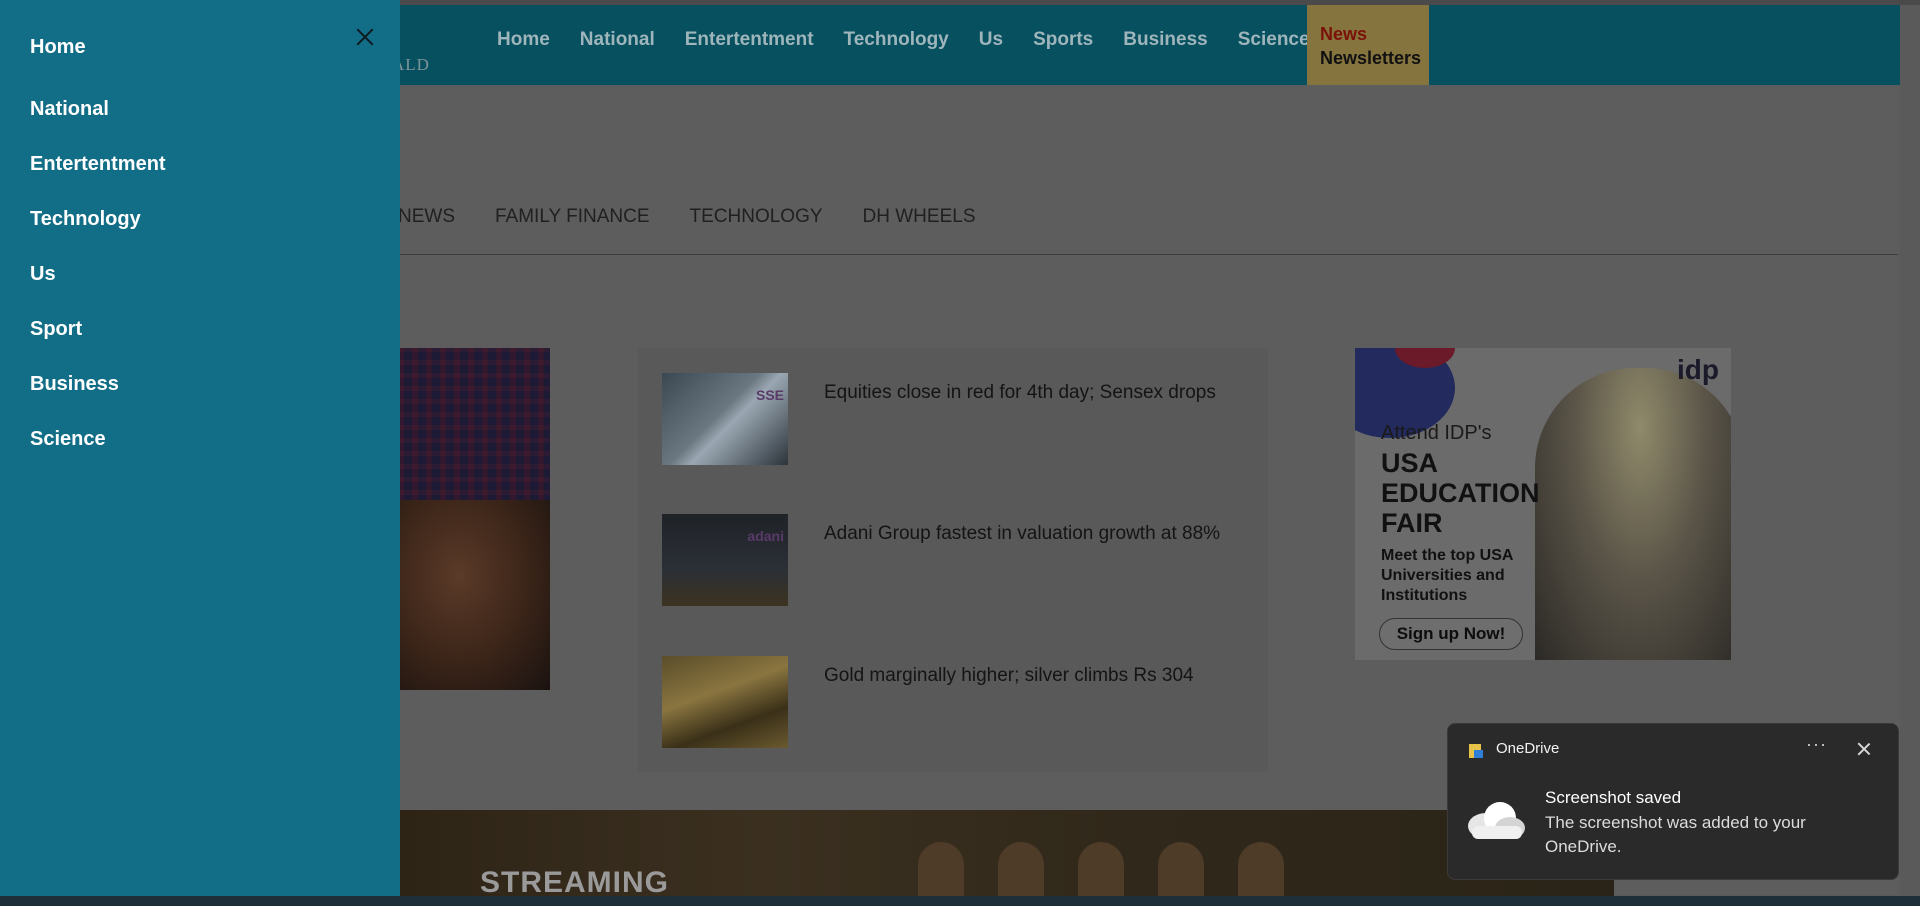 The height and width of the screenshot is (906, 1920). Describe the element at coordinates (574, 881) in the screenshot. I see `banner-streaming-text: STREAMING` at that location.